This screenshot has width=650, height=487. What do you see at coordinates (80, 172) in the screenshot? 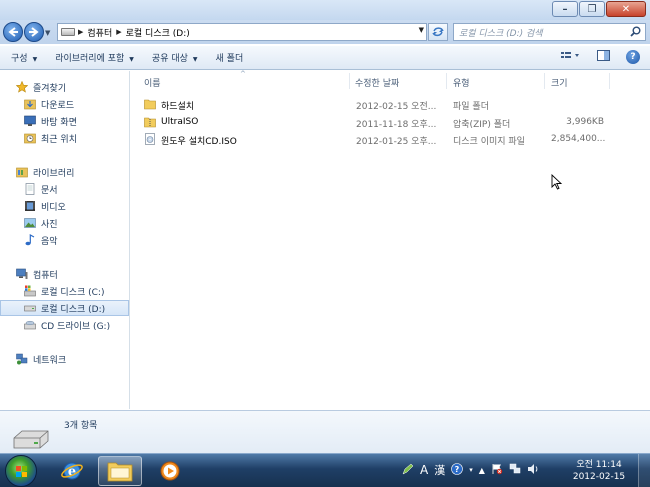
I see `nav-libraries: 라이브러리` at bounding box center [80, 172].